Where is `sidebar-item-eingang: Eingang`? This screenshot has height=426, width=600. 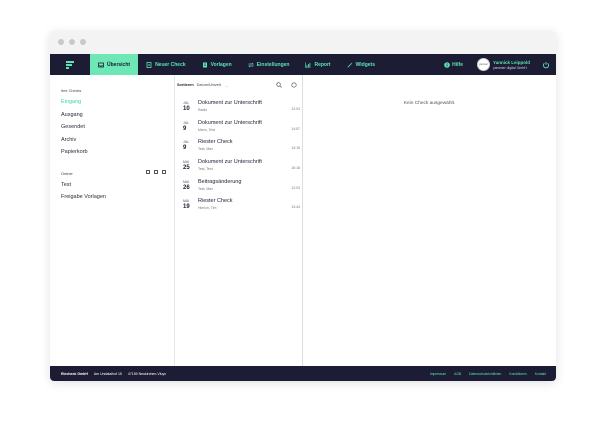 sidebar-item-eingang: Eingang is located at coordinates (71, 102).